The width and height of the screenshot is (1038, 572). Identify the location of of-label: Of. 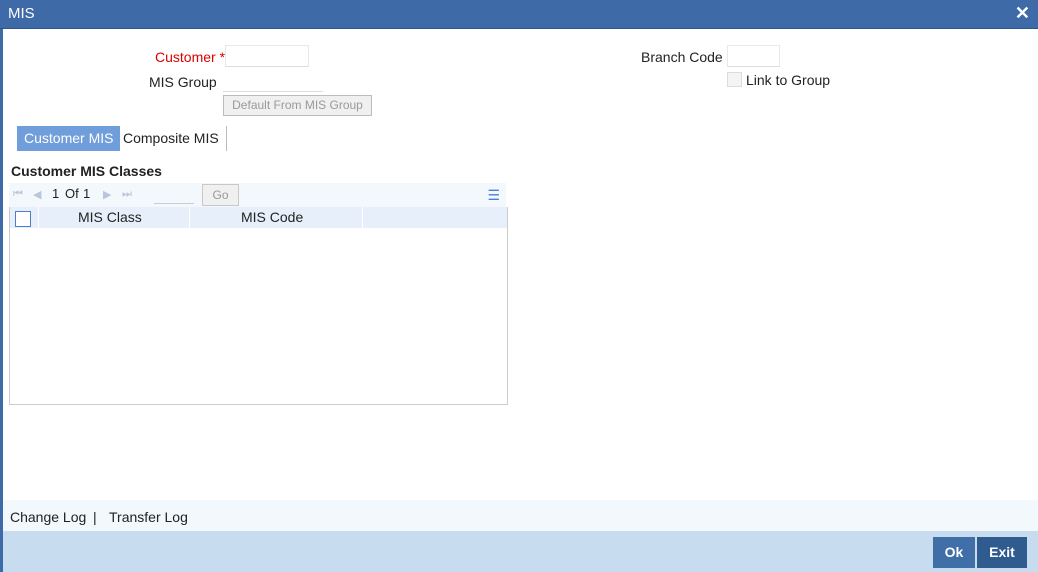
(72, 193).